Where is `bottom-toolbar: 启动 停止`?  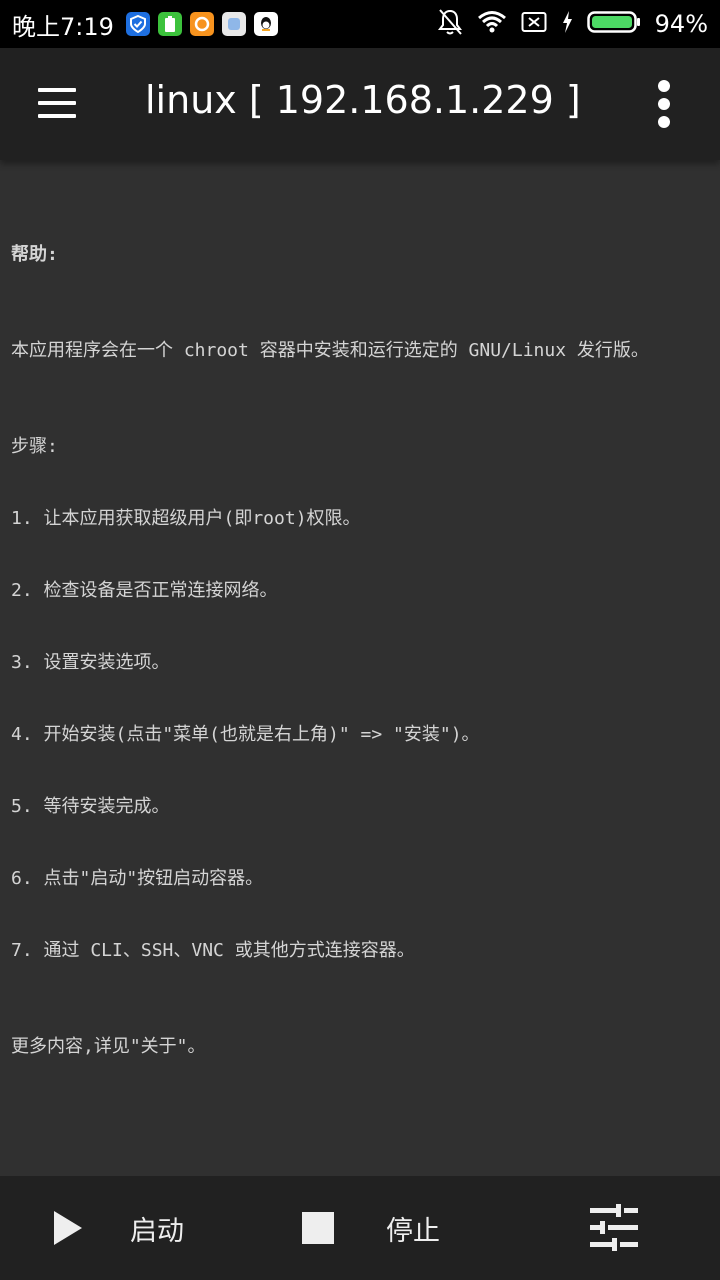 bottom-toolbar: 启动 停止 is located at coordinates (360, 1228).